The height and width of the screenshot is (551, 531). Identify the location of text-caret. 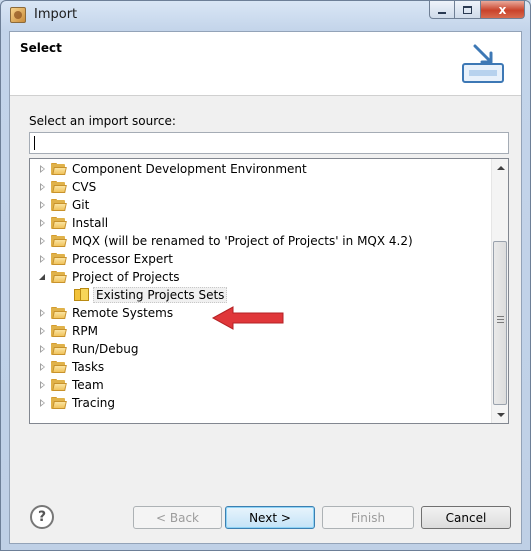
(34, 143).